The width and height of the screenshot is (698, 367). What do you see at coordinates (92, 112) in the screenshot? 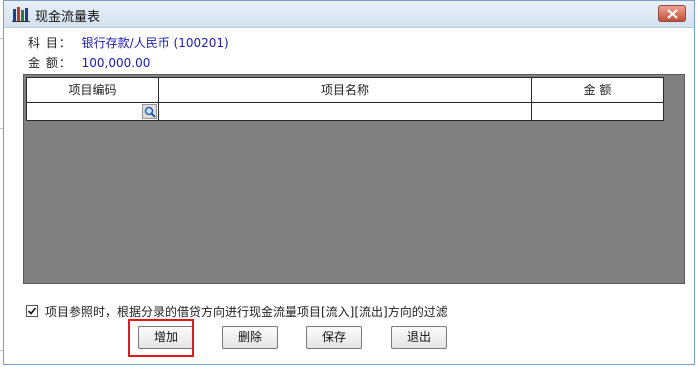
I see `code-cell` at bounding box center [92, 112].